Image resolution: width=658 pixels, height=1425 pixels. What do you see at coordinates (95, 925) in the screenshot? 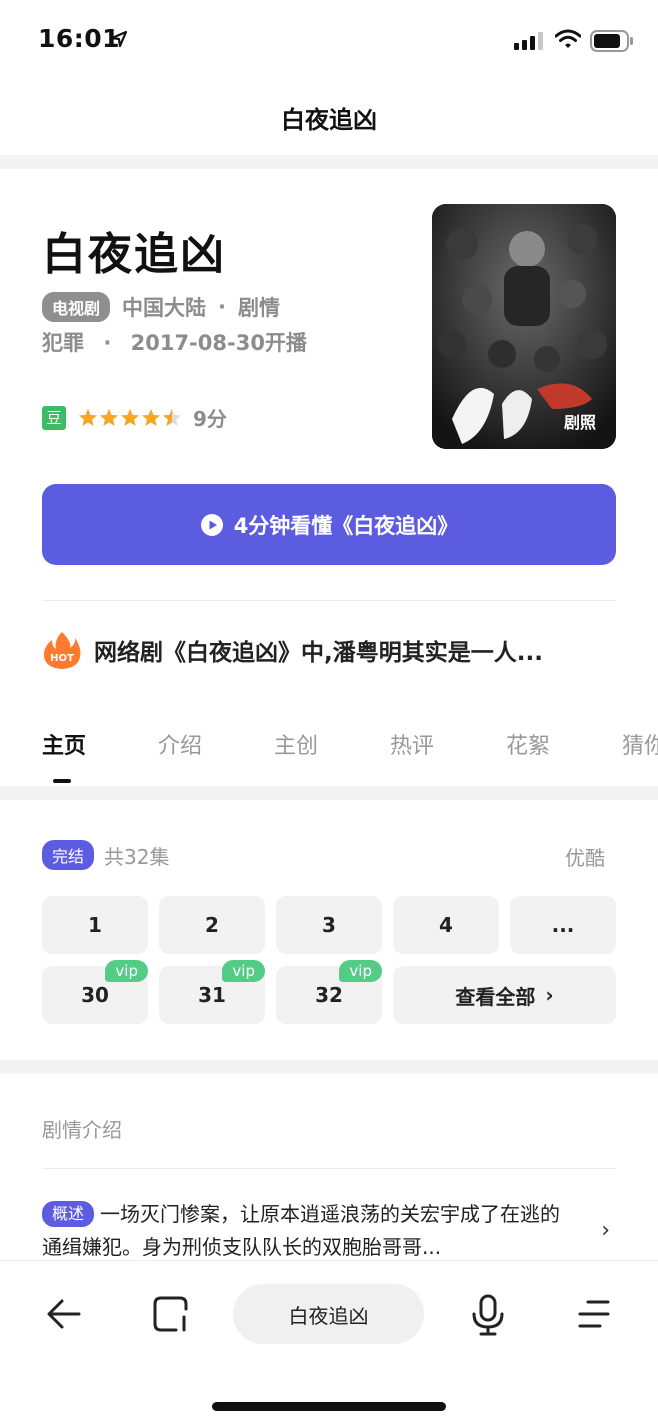
I see `episode-button: 1` at bounding box center [95, 925].